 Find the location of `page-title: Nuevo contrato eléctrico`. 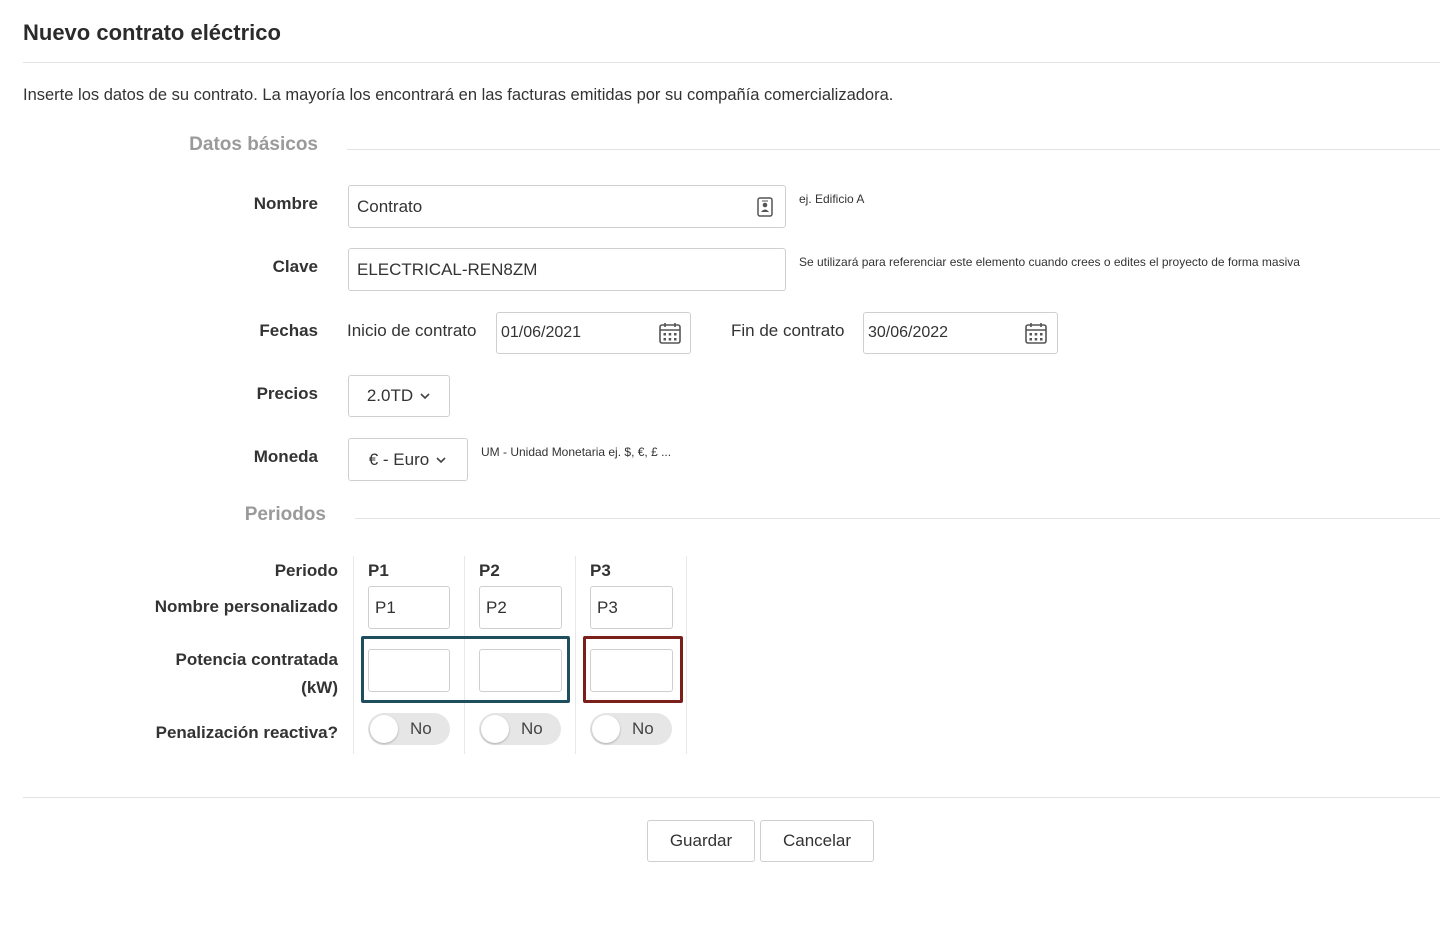

page-title: Nuevo contrato eléctrico is located at coordinates (152, 32).